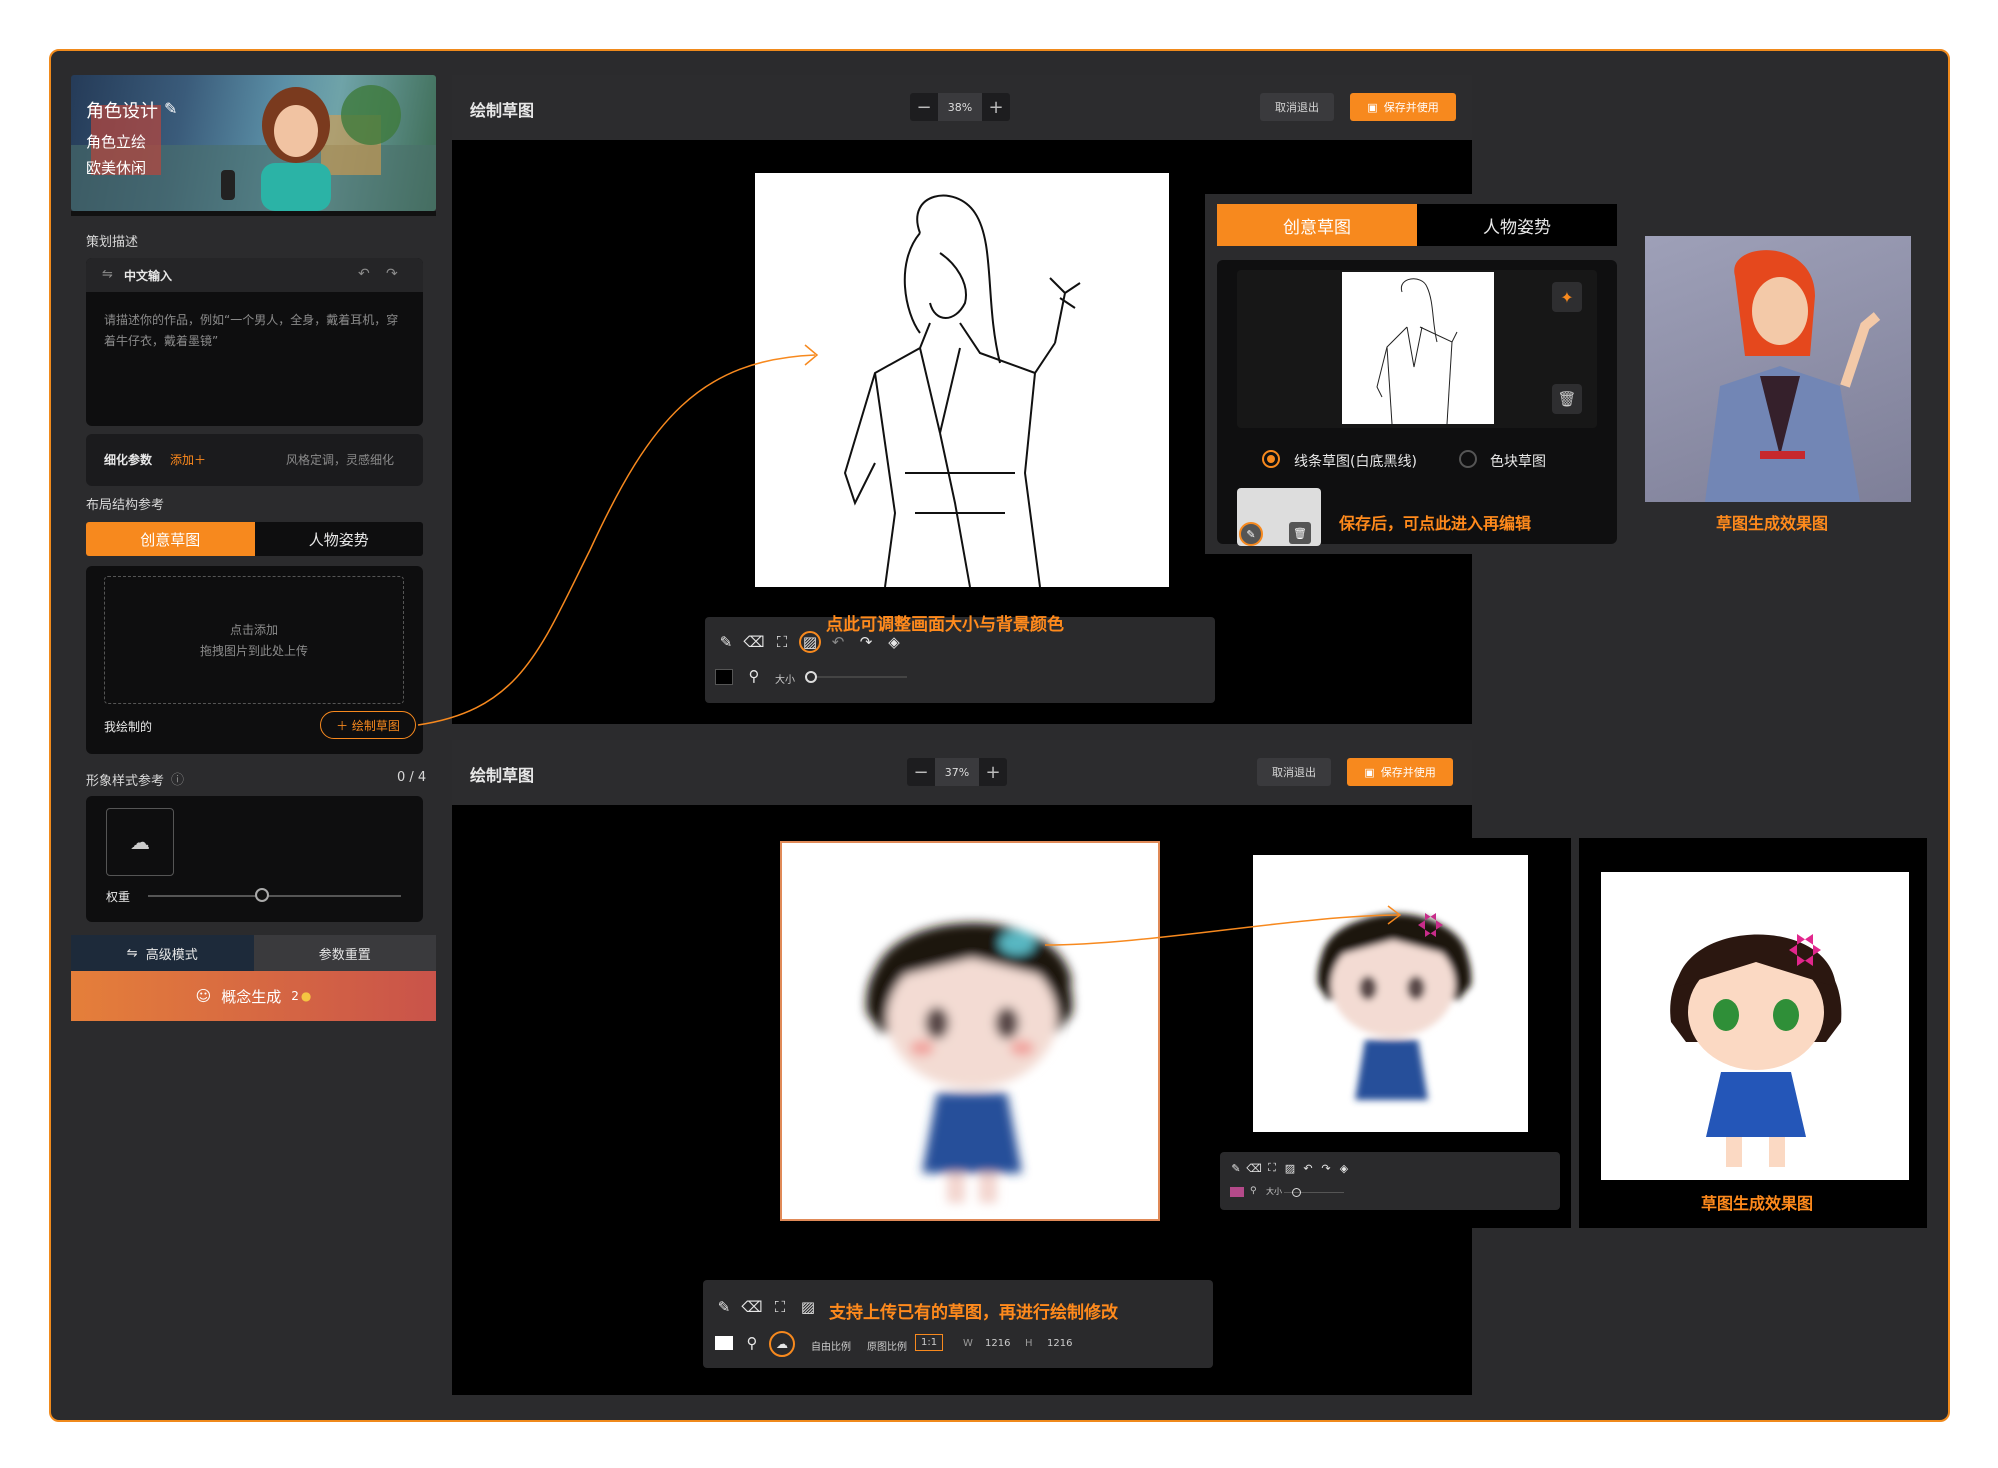 Image resolution: width=1998 pixels, height=1468 pixels. Describe the element at coordinates (253, 213) in the screenshot. I see `banner-divider` at that location.